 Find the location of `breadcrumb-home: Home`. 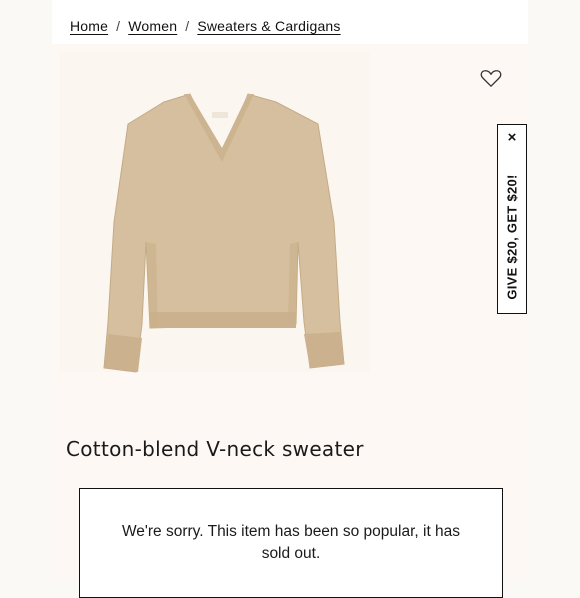

breadcrumb-home: Home is located at coordinates (89, 26).